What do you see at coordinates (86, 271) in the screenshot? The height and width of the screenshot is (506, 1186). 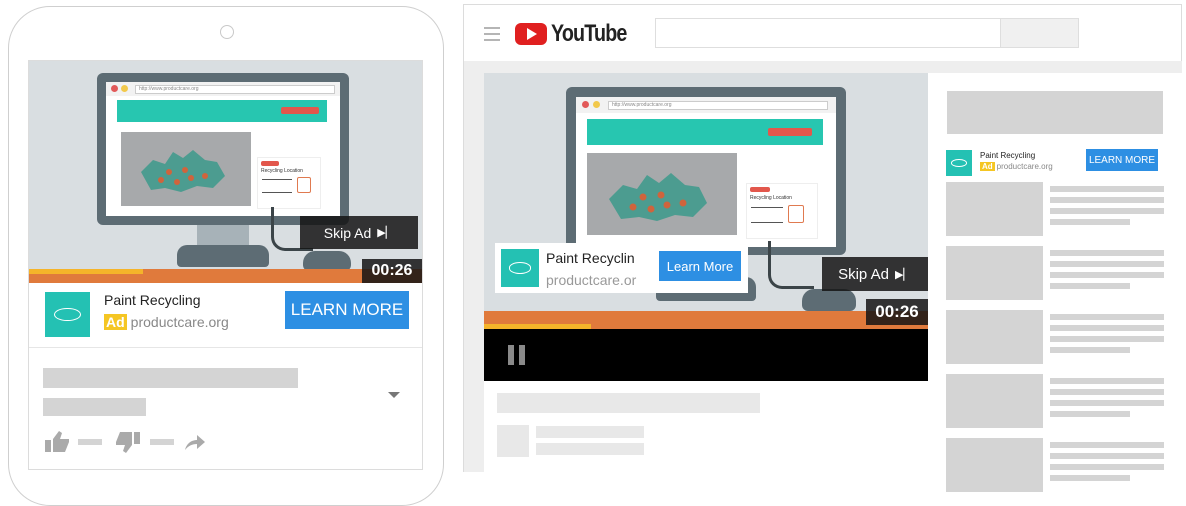 I see `progress-fill` at bounding box center [86, 271].